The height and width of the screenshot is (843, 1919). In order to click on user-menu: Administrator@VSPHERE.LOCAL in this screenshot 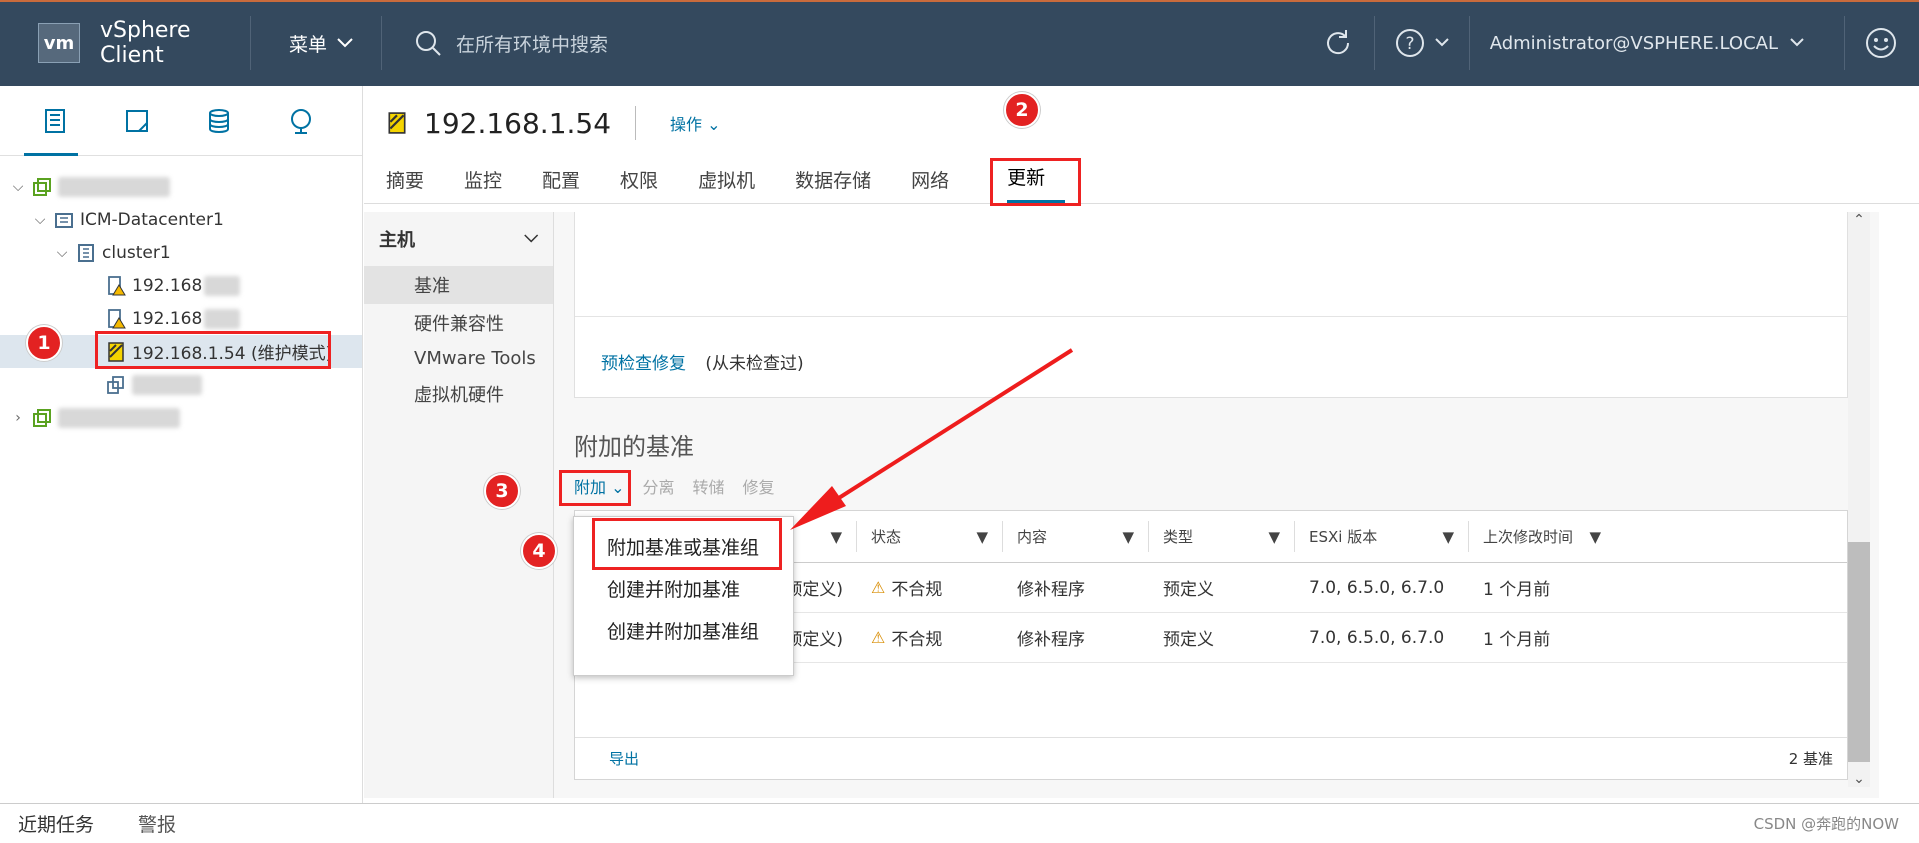, I will do `click(1647, 43)`.